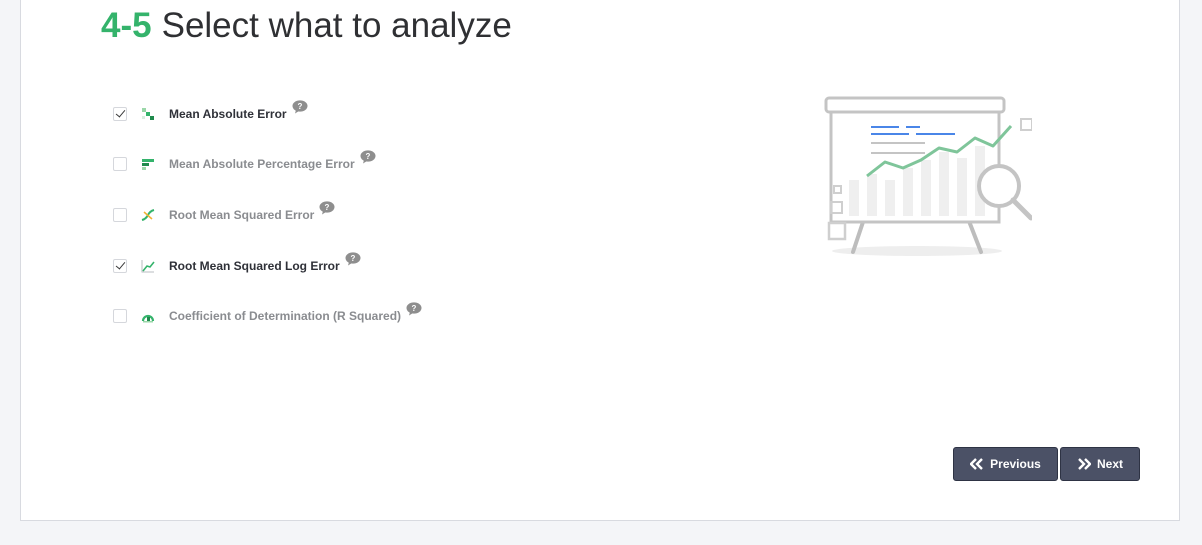 Image resolution: width=1202 pixels, height=545 pixels. Describe the element at coordinates (928, 176) in the screenshot. I see `presentation-board-analysis-icon` at that location.